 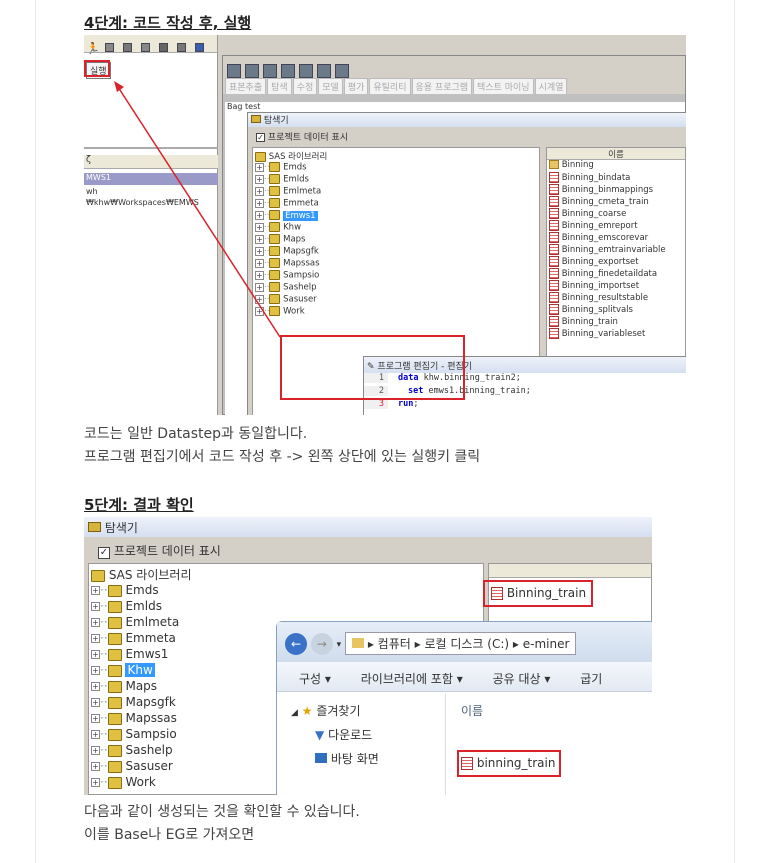 I want to click on expand-icon: ◢, so click(x=294, y=713).